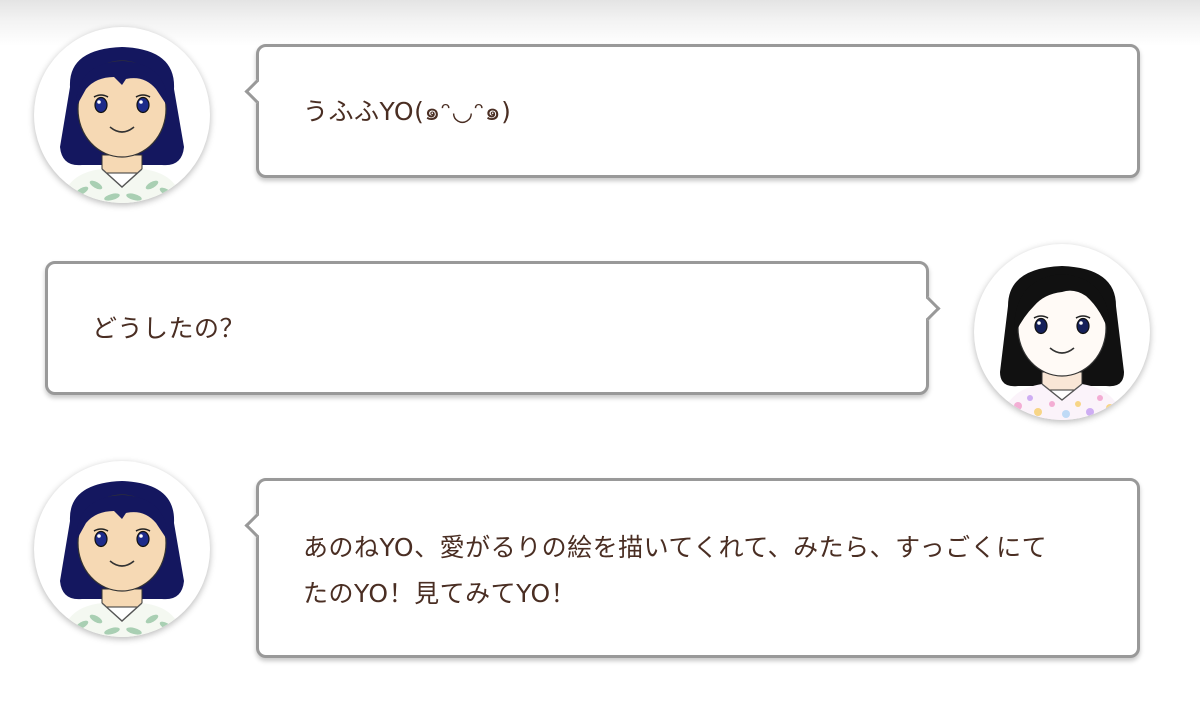  Describe the element at coordinates (440, 593) in the screenshot. I see `message-text-line-2: たのYO！見てみてYO！` at that location.